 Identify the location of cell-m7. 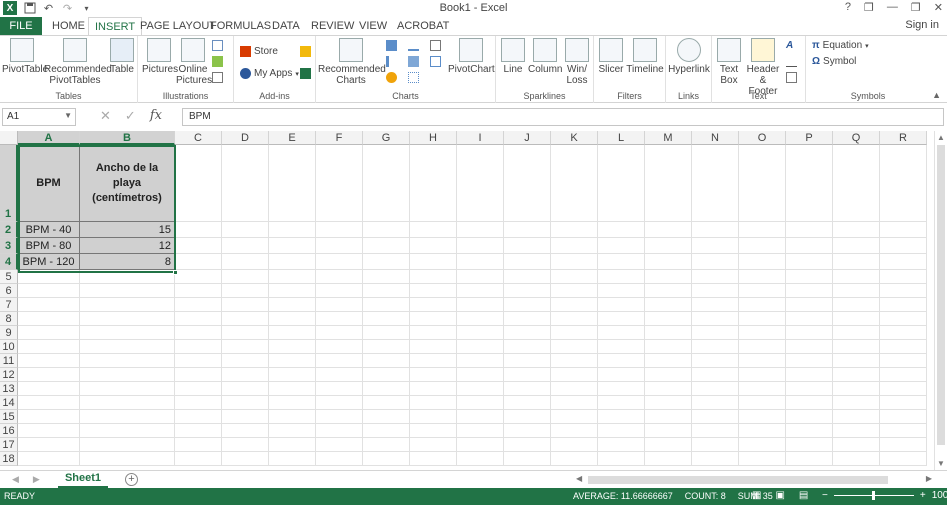
(668, 305).